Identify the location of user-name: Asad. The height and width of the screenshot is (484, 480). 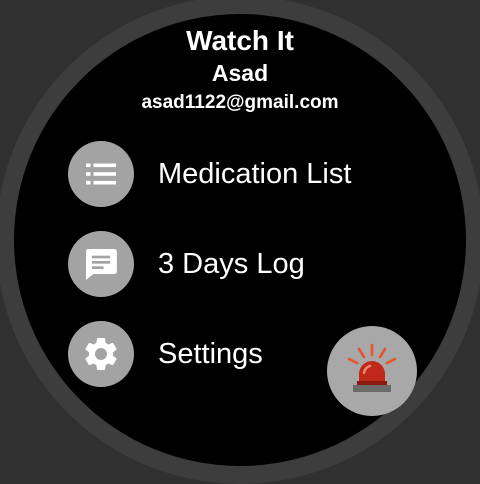
(240, 73).